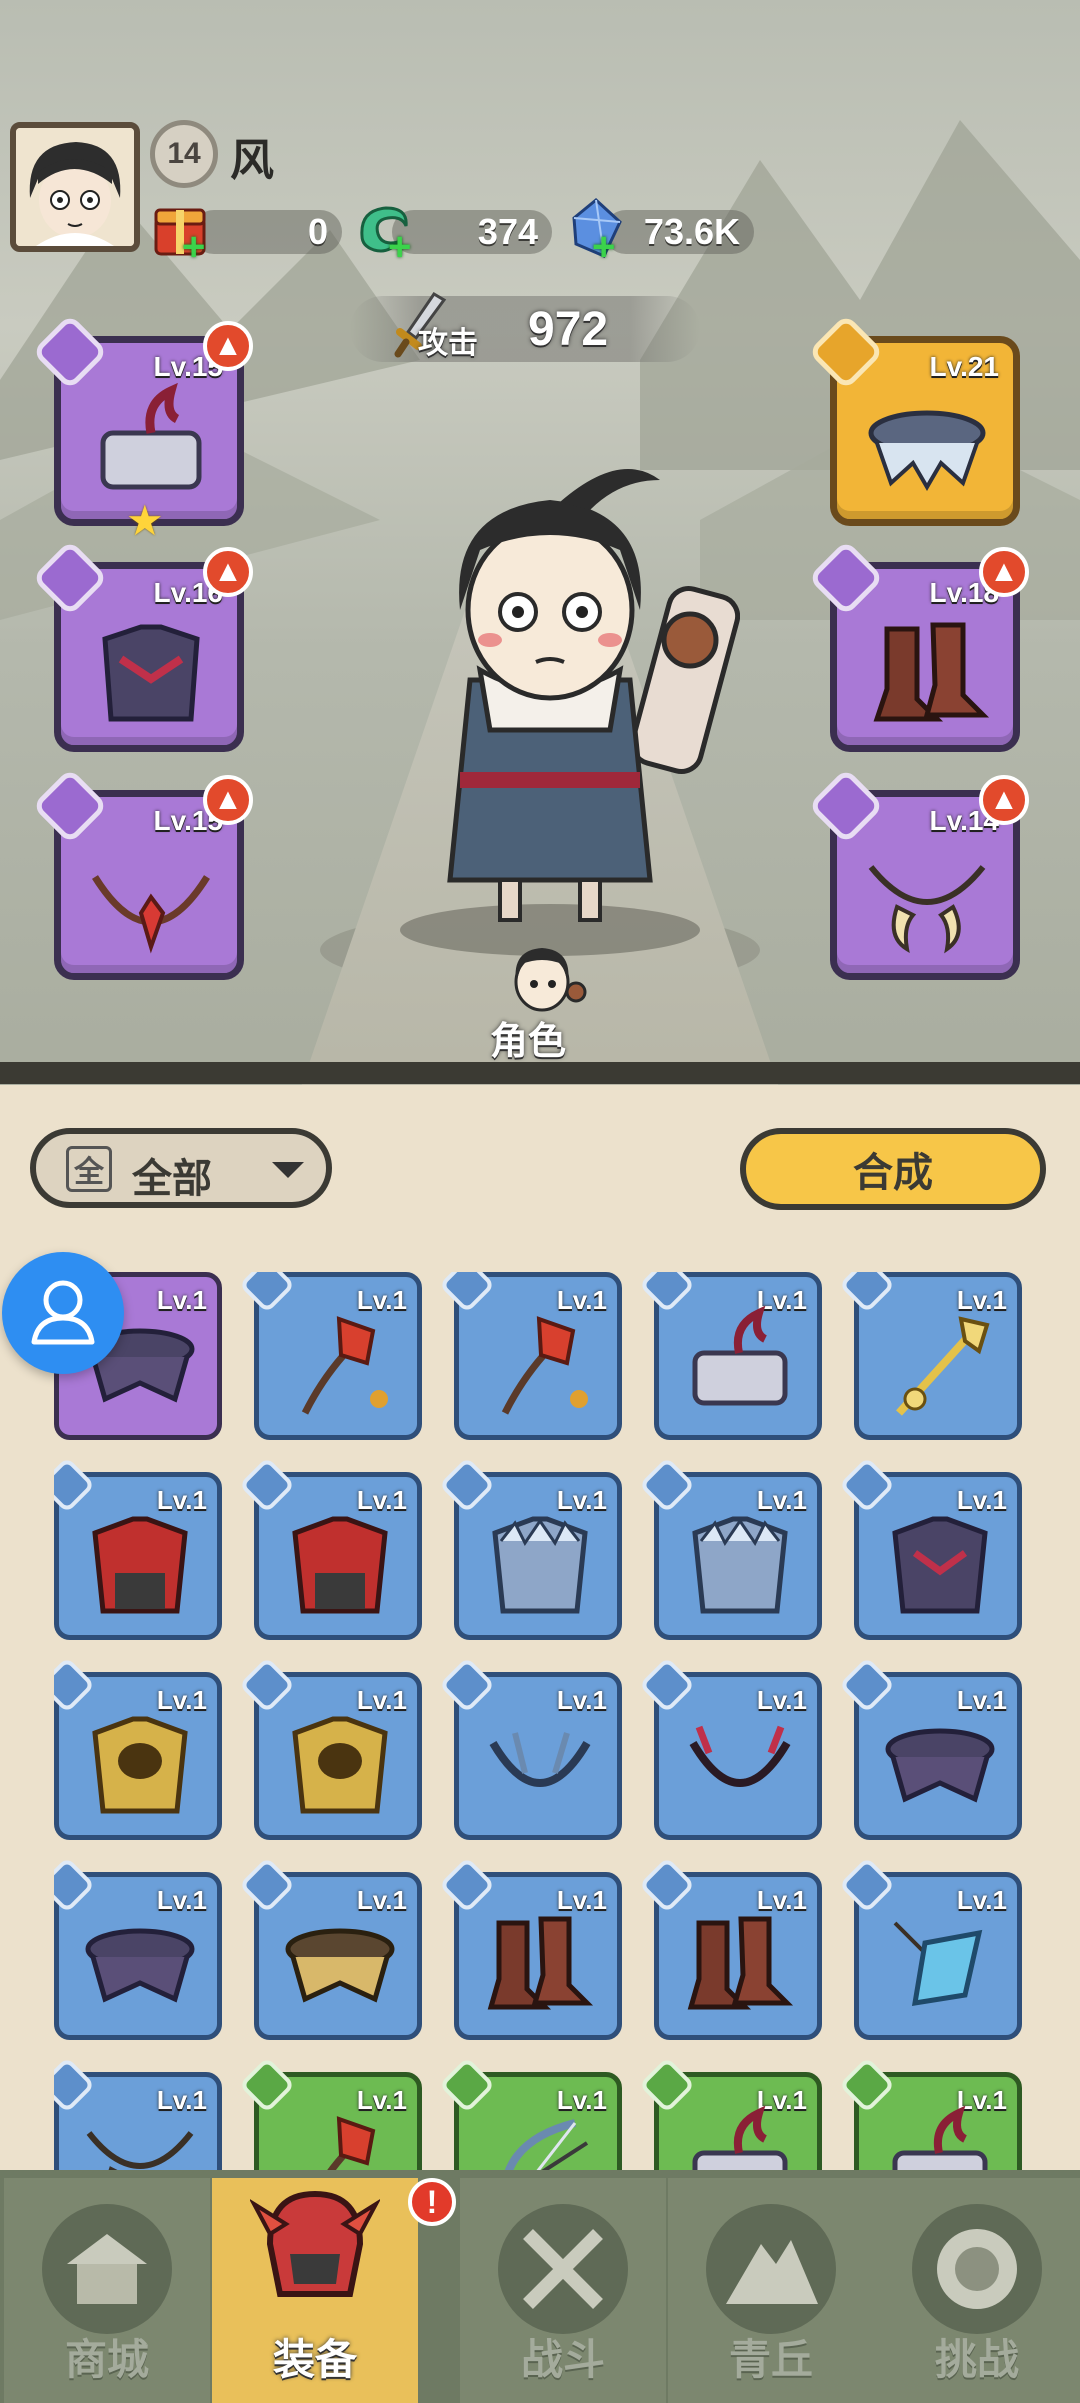  Describe the element at coordinates (770, 2359) in the screenshot. I see `nav-label: 青丘` at that location.